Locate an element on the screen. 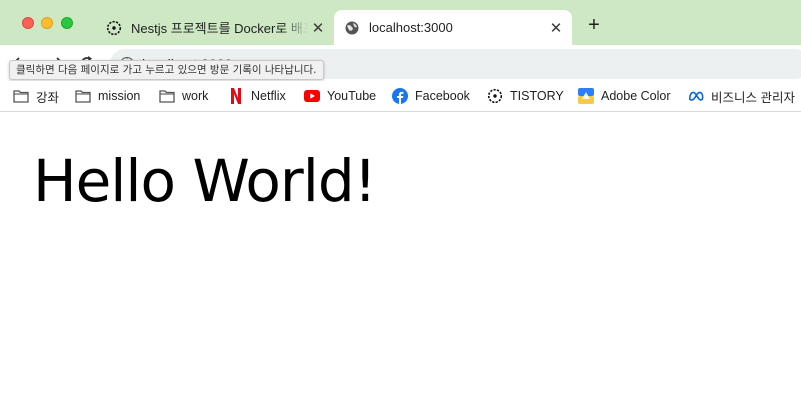 This screenshot has height=408, width=801. tab-localhost: localhost:3000 ✕ is located at coordinates (453, 27).